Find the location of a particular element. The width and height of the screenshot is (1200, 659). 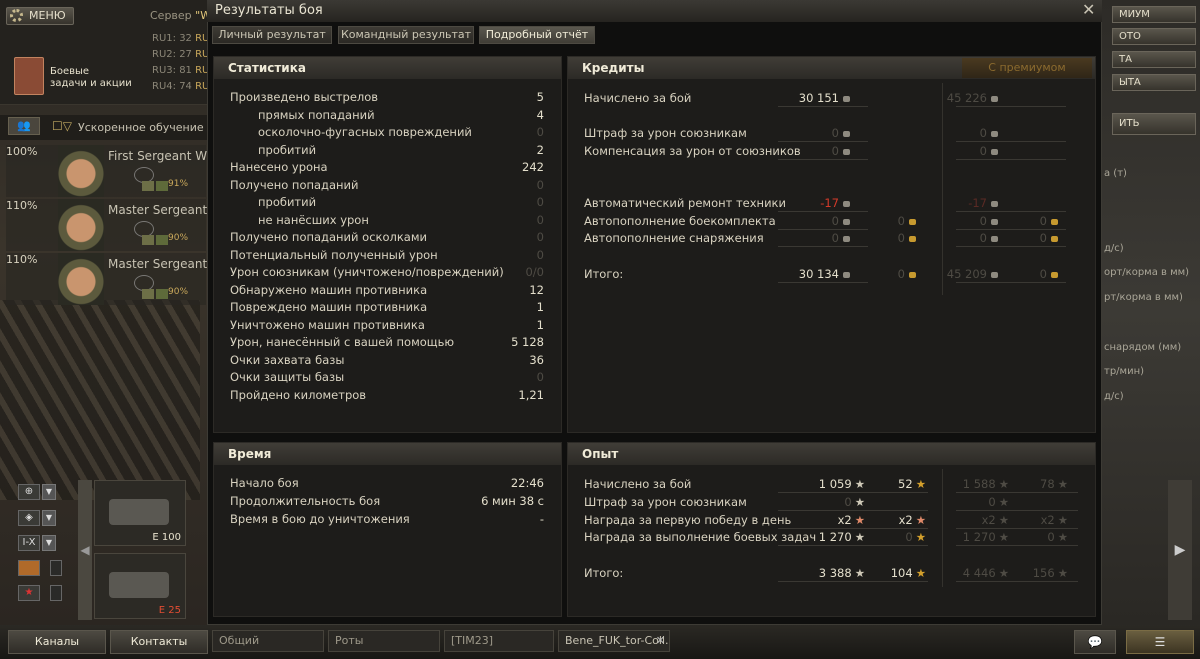

stat-row: Потенциальный полученный урон 0 is located at coordinates (387, 255).